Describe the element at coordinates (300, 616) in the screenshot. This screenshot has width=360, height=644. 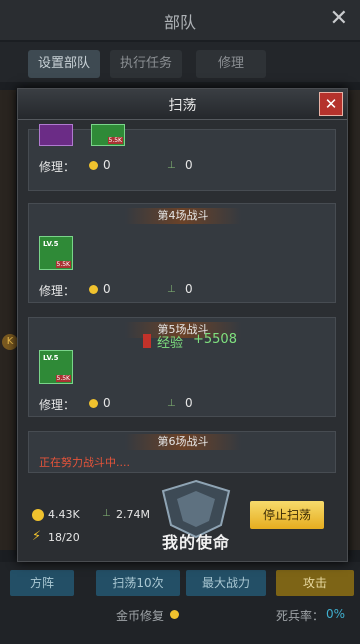
I see `casualty-label: 死兵率：` at that location.